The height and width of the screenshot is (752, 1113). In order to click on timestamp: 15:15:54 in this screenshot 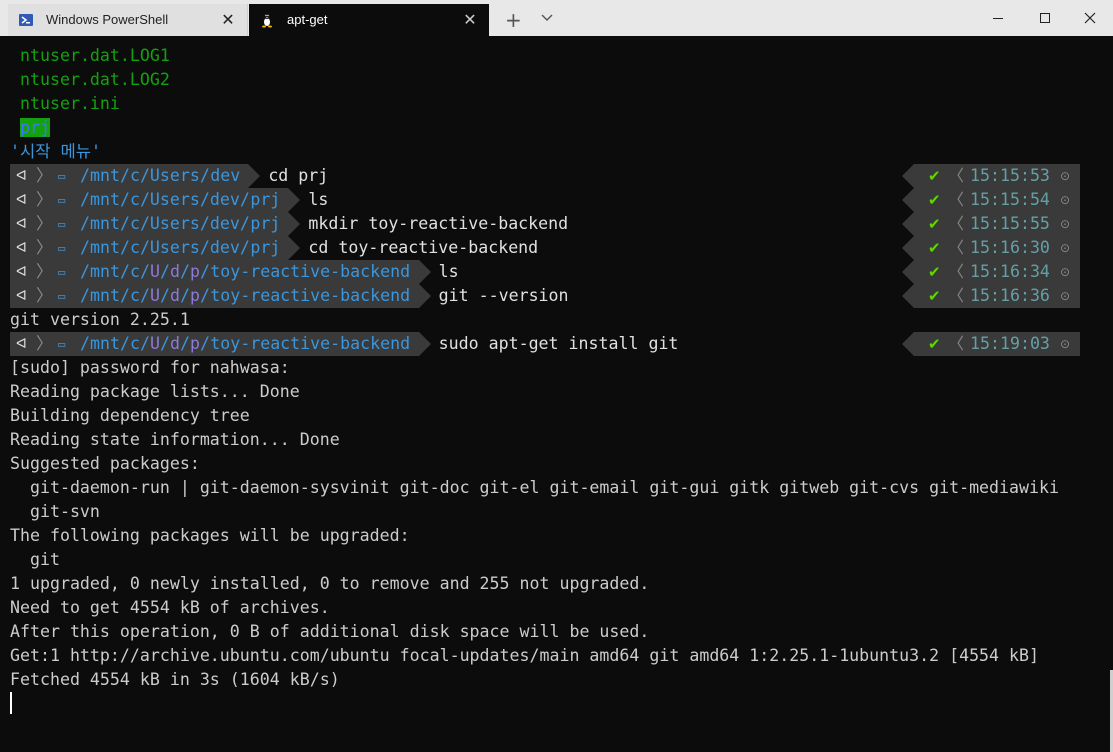, I will do `click(1010, 199)`.